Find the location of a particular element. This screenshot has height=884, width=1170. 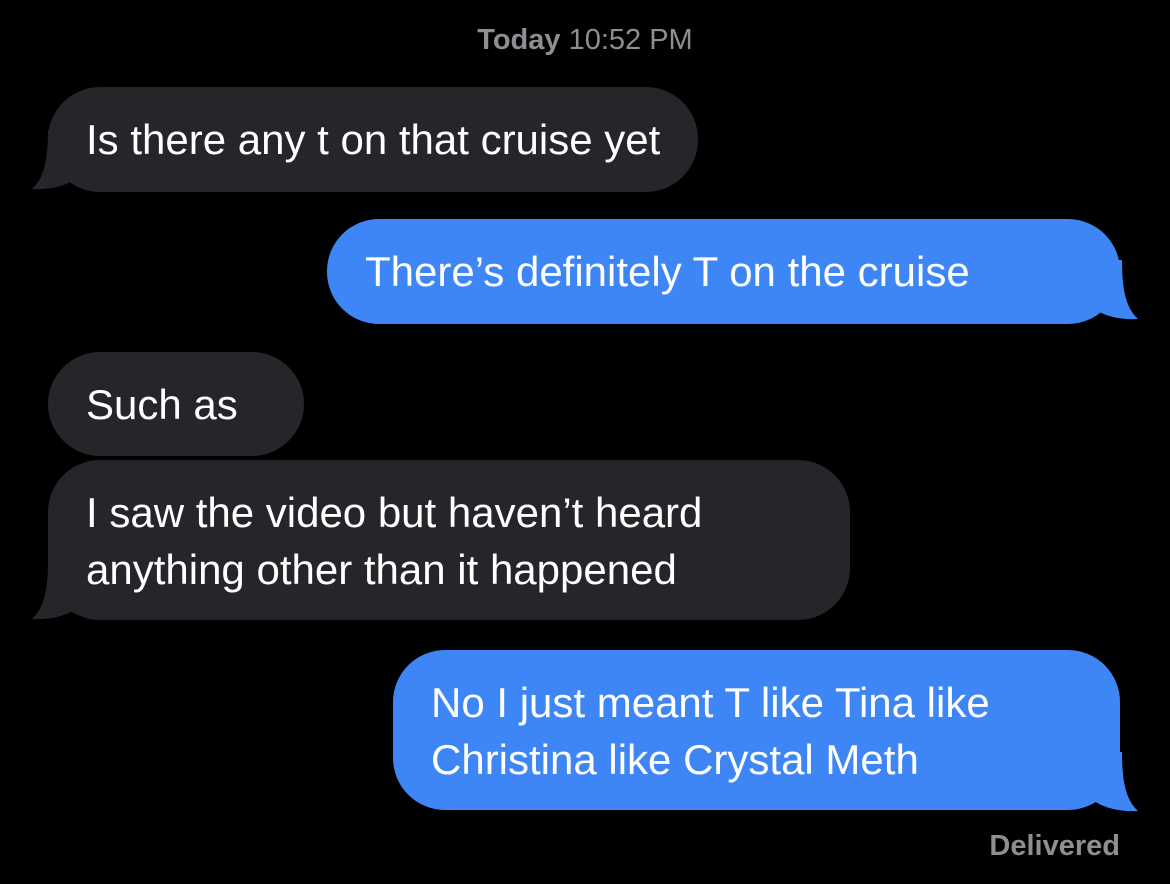

delivery-status: Delivered is located at coordinates (1054, 846).